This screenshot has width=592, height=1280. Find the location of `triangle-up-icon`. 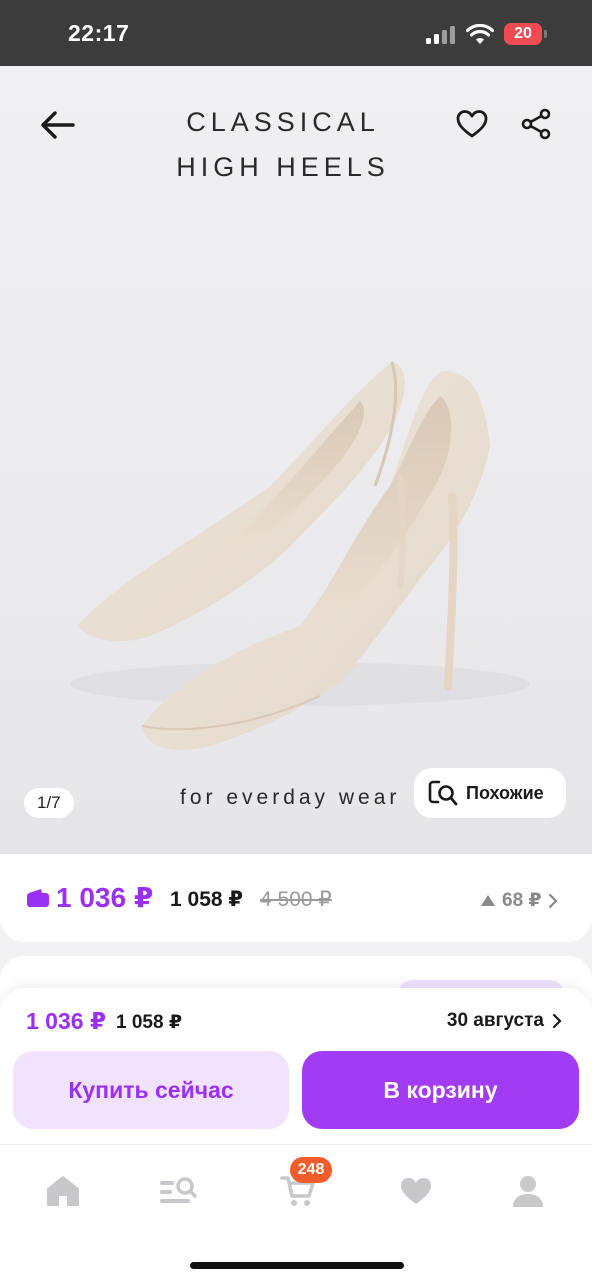

triangle-up-icon is located at coordinates (488, 900).